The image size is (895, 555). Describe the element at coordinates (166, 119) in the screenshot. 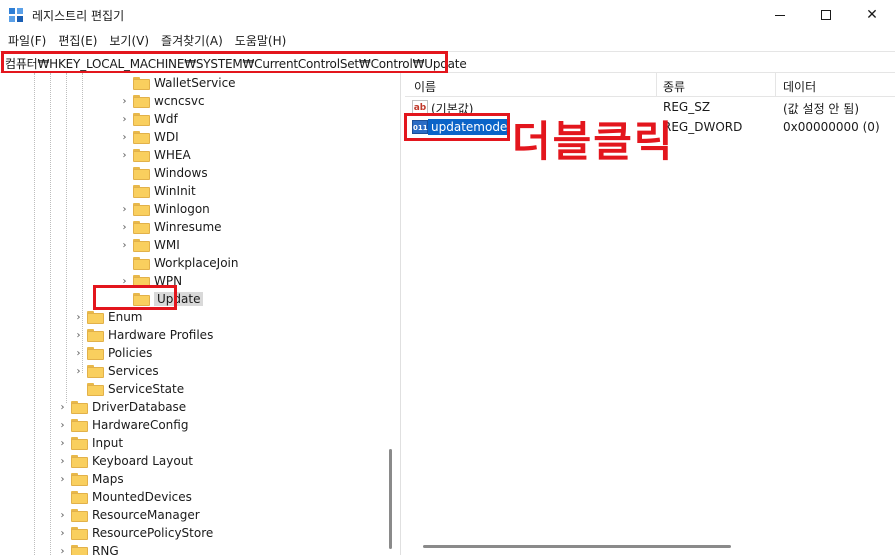

I see `tree-item-label: Wdf` at that location.